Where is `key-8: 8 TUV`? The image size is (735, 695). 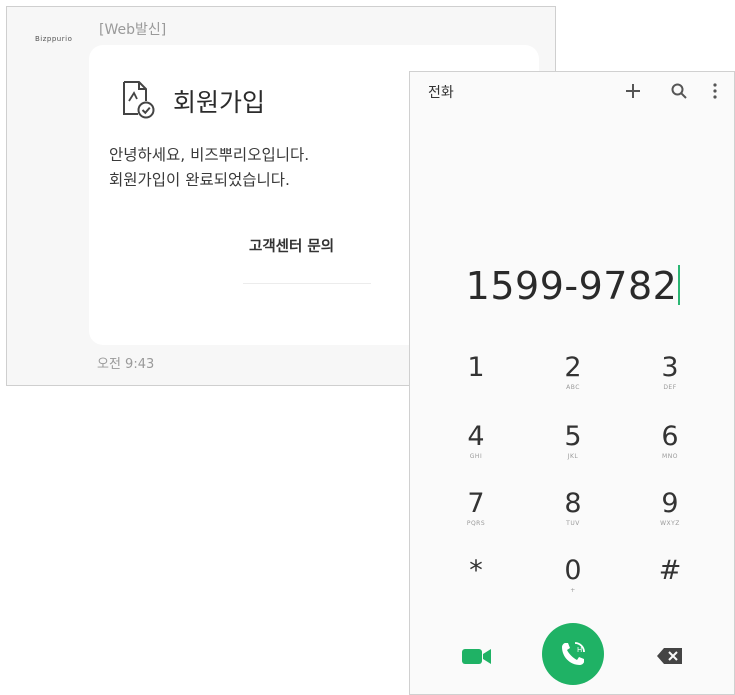 key-8: 8 TUV is located at coordinates (573, 518).